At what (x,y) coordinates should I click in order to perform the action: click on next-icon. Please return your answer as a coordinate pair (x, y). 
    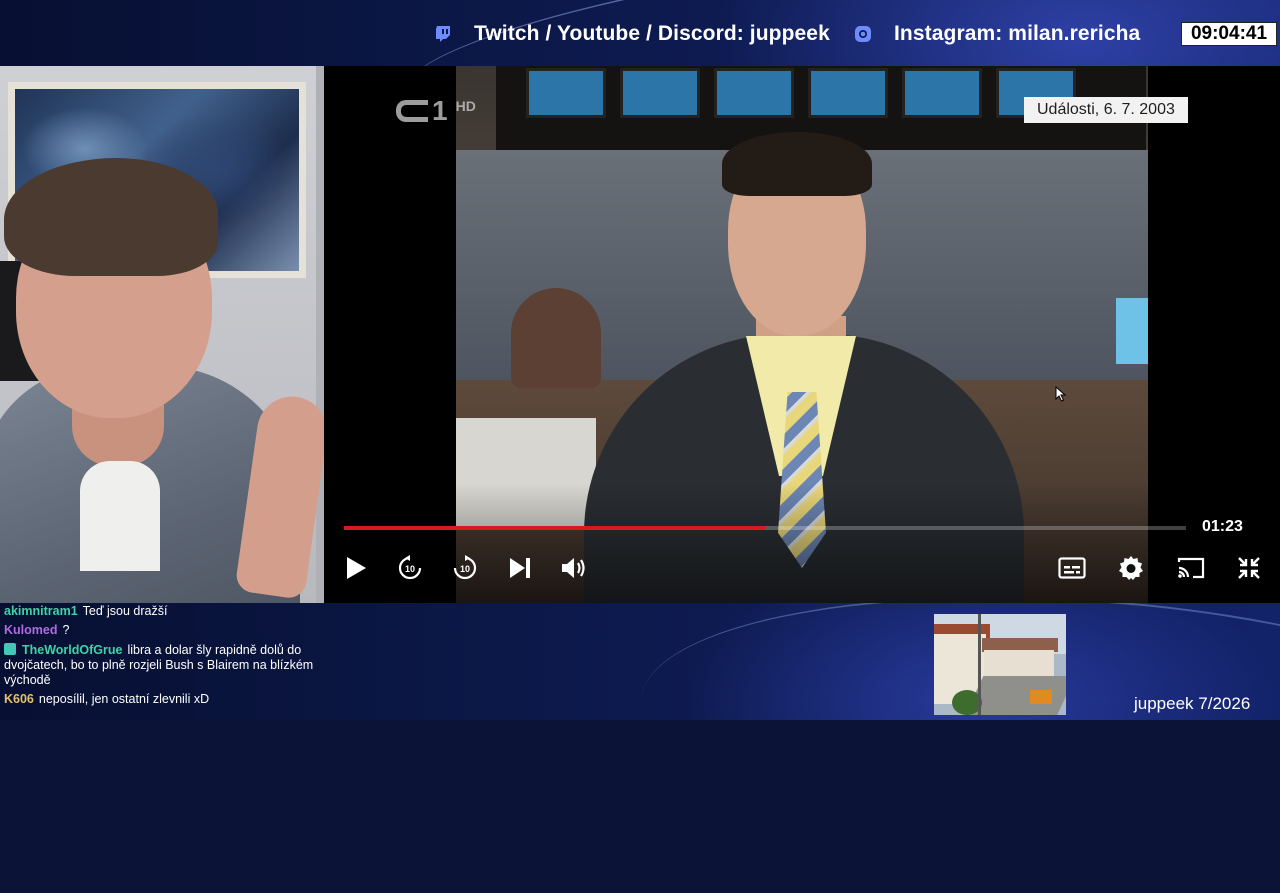
    Looking at the image, I should click on (520, 568).